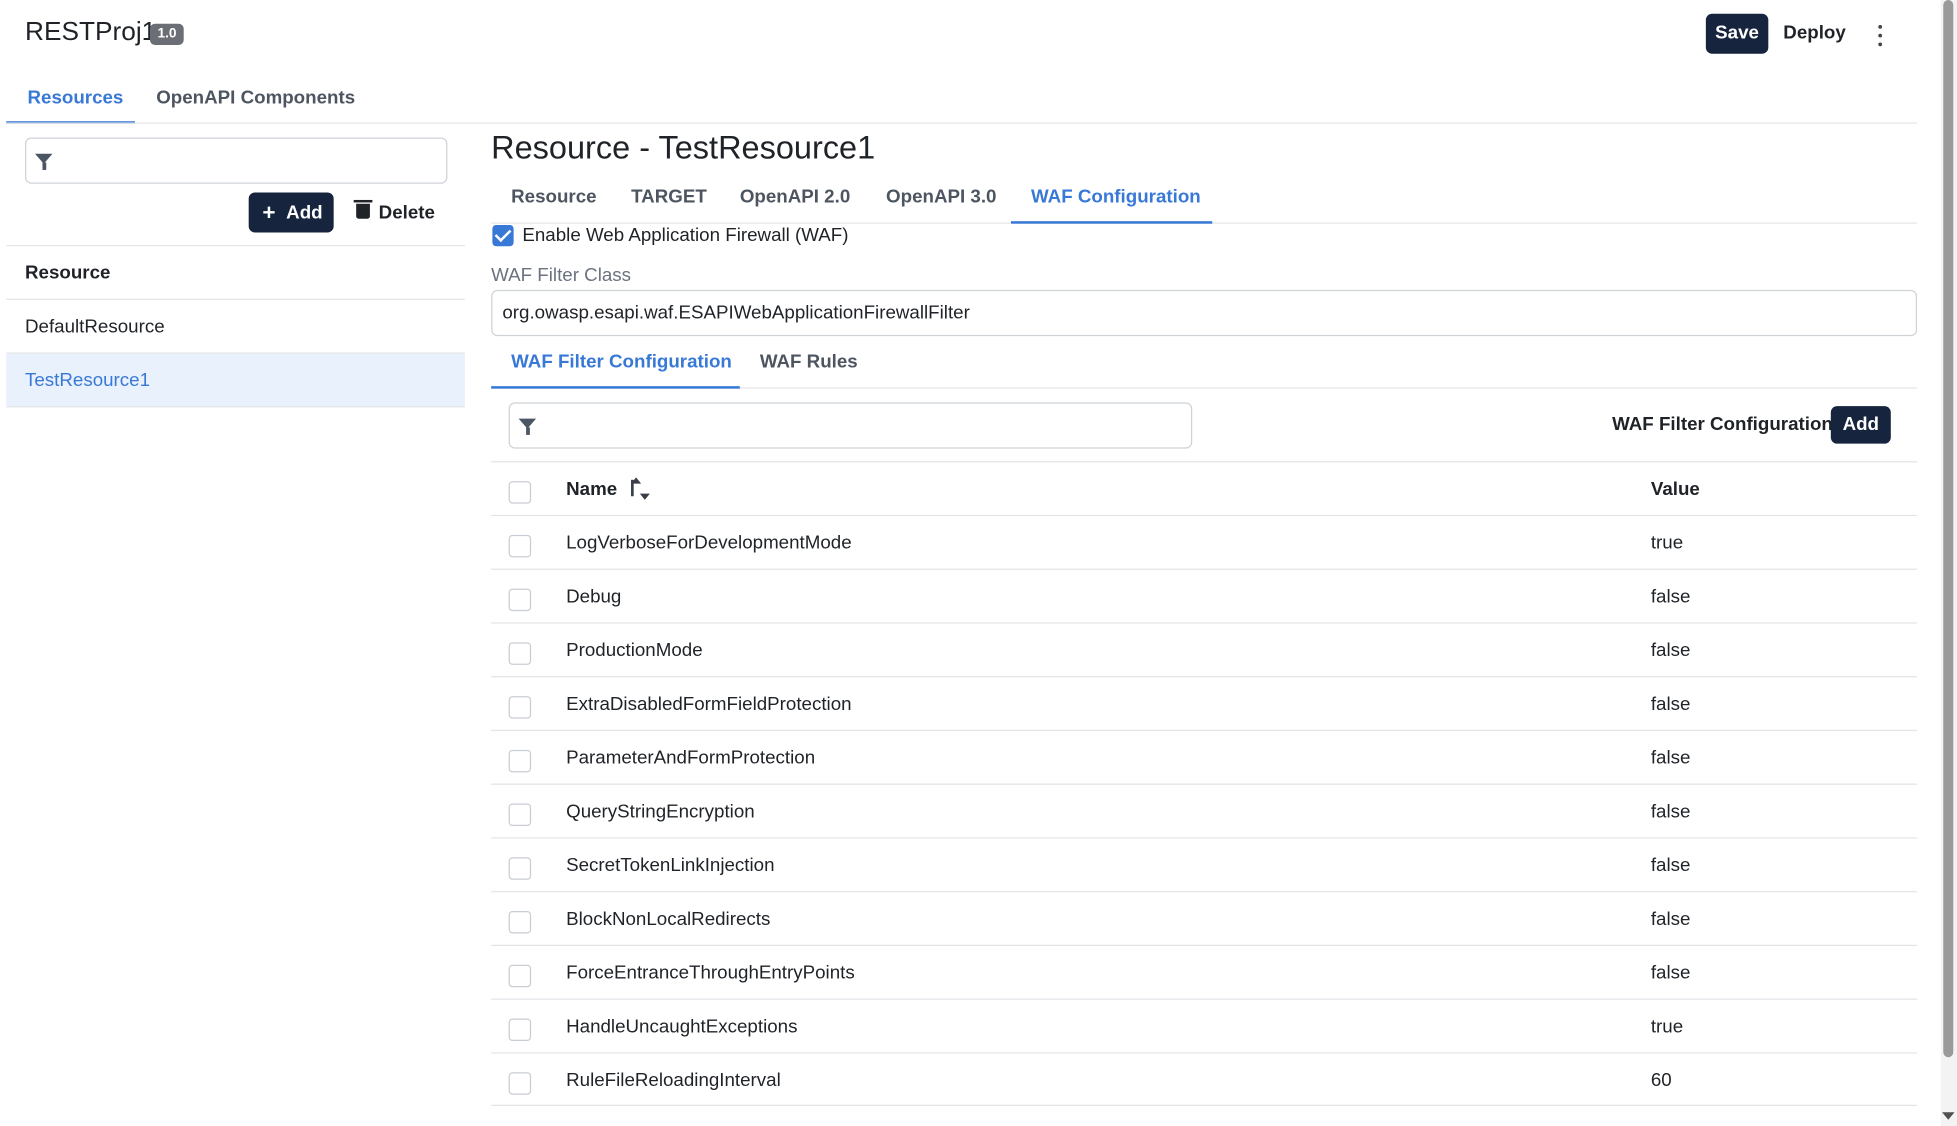 This screenshot has width=1957, height=1126. What do you see at coordinates (67, 273) in the screenshot?
I see `resource-list-header-label: Resource` at bounding box center [67, 273].